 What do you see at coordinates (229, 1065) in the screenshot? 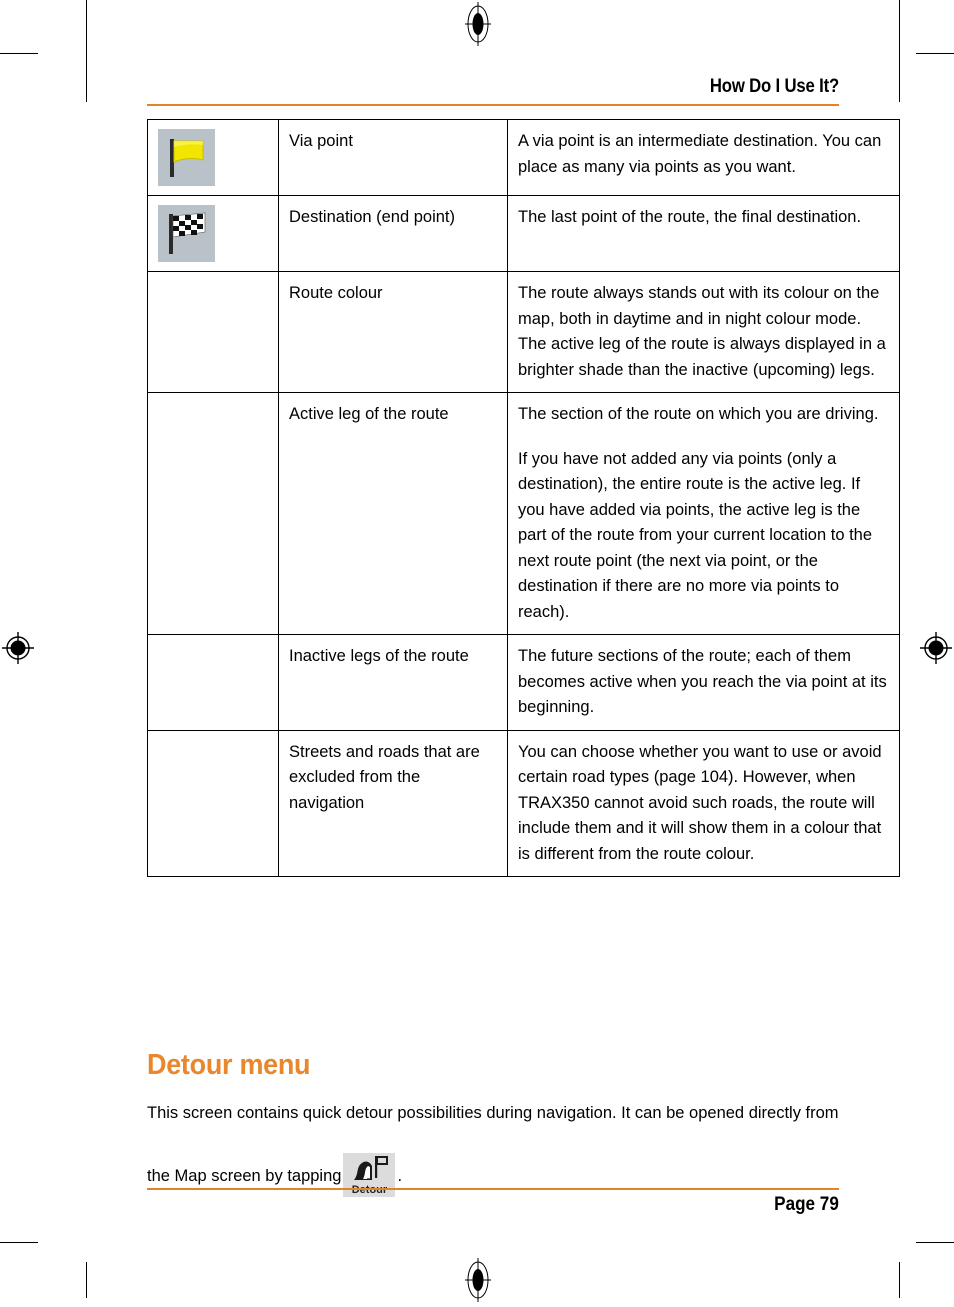
I see `section-heading-detour-menu: Detour menu` at bounding box center [229, 1065].